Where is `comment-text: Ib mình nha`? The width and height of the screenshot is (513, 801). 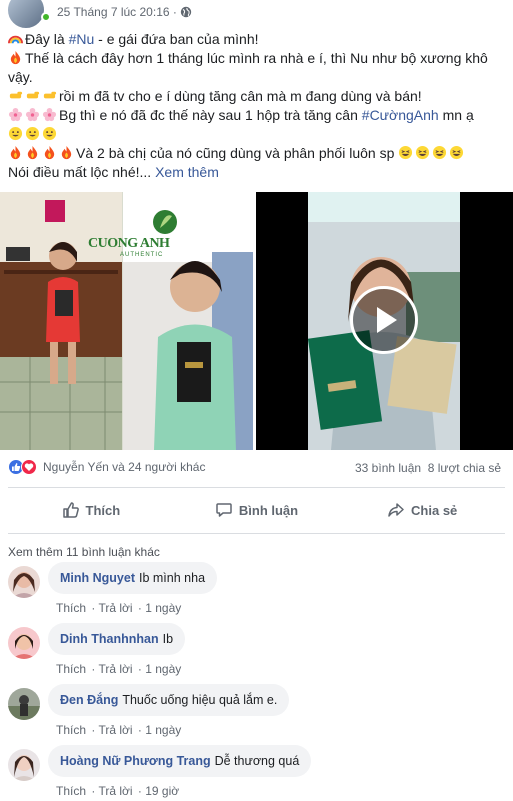 comment-text: Ib mình nha is located at coordinates (172, 578).